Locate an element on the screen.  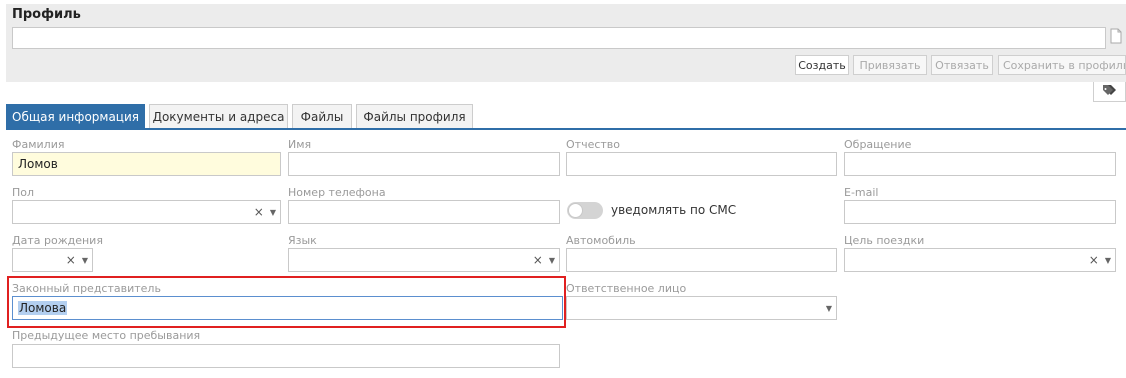
profile-title: Профиль is located at coordinates (46, 14).